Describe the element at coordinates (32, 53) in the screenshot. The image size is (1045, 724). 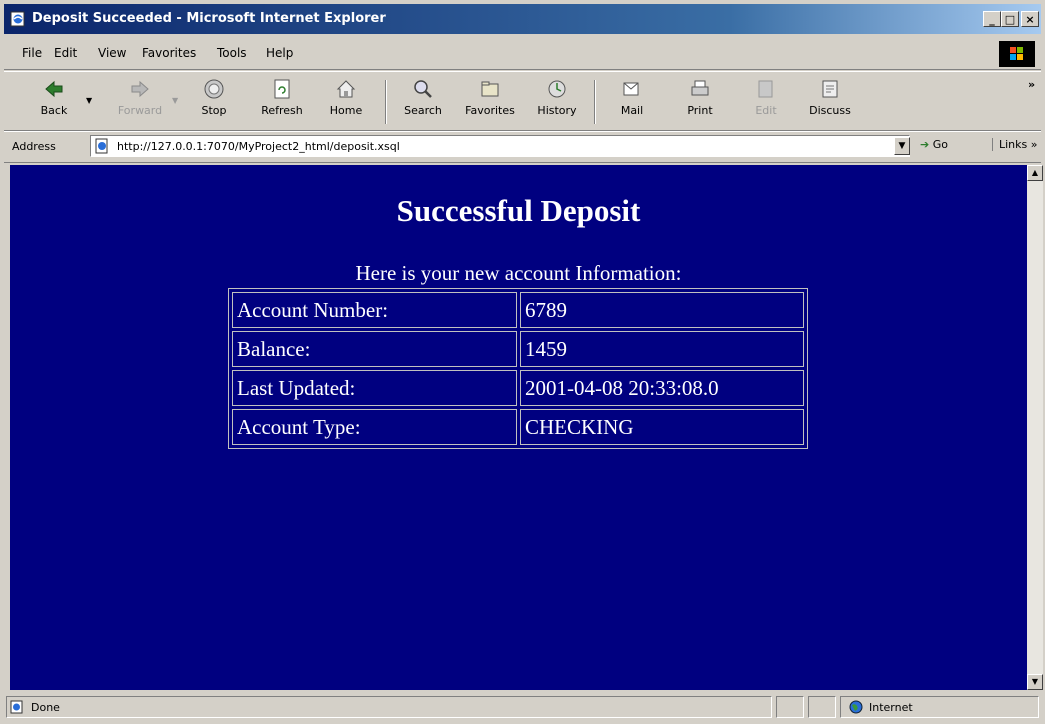
I see `menu-file: File` at that location.